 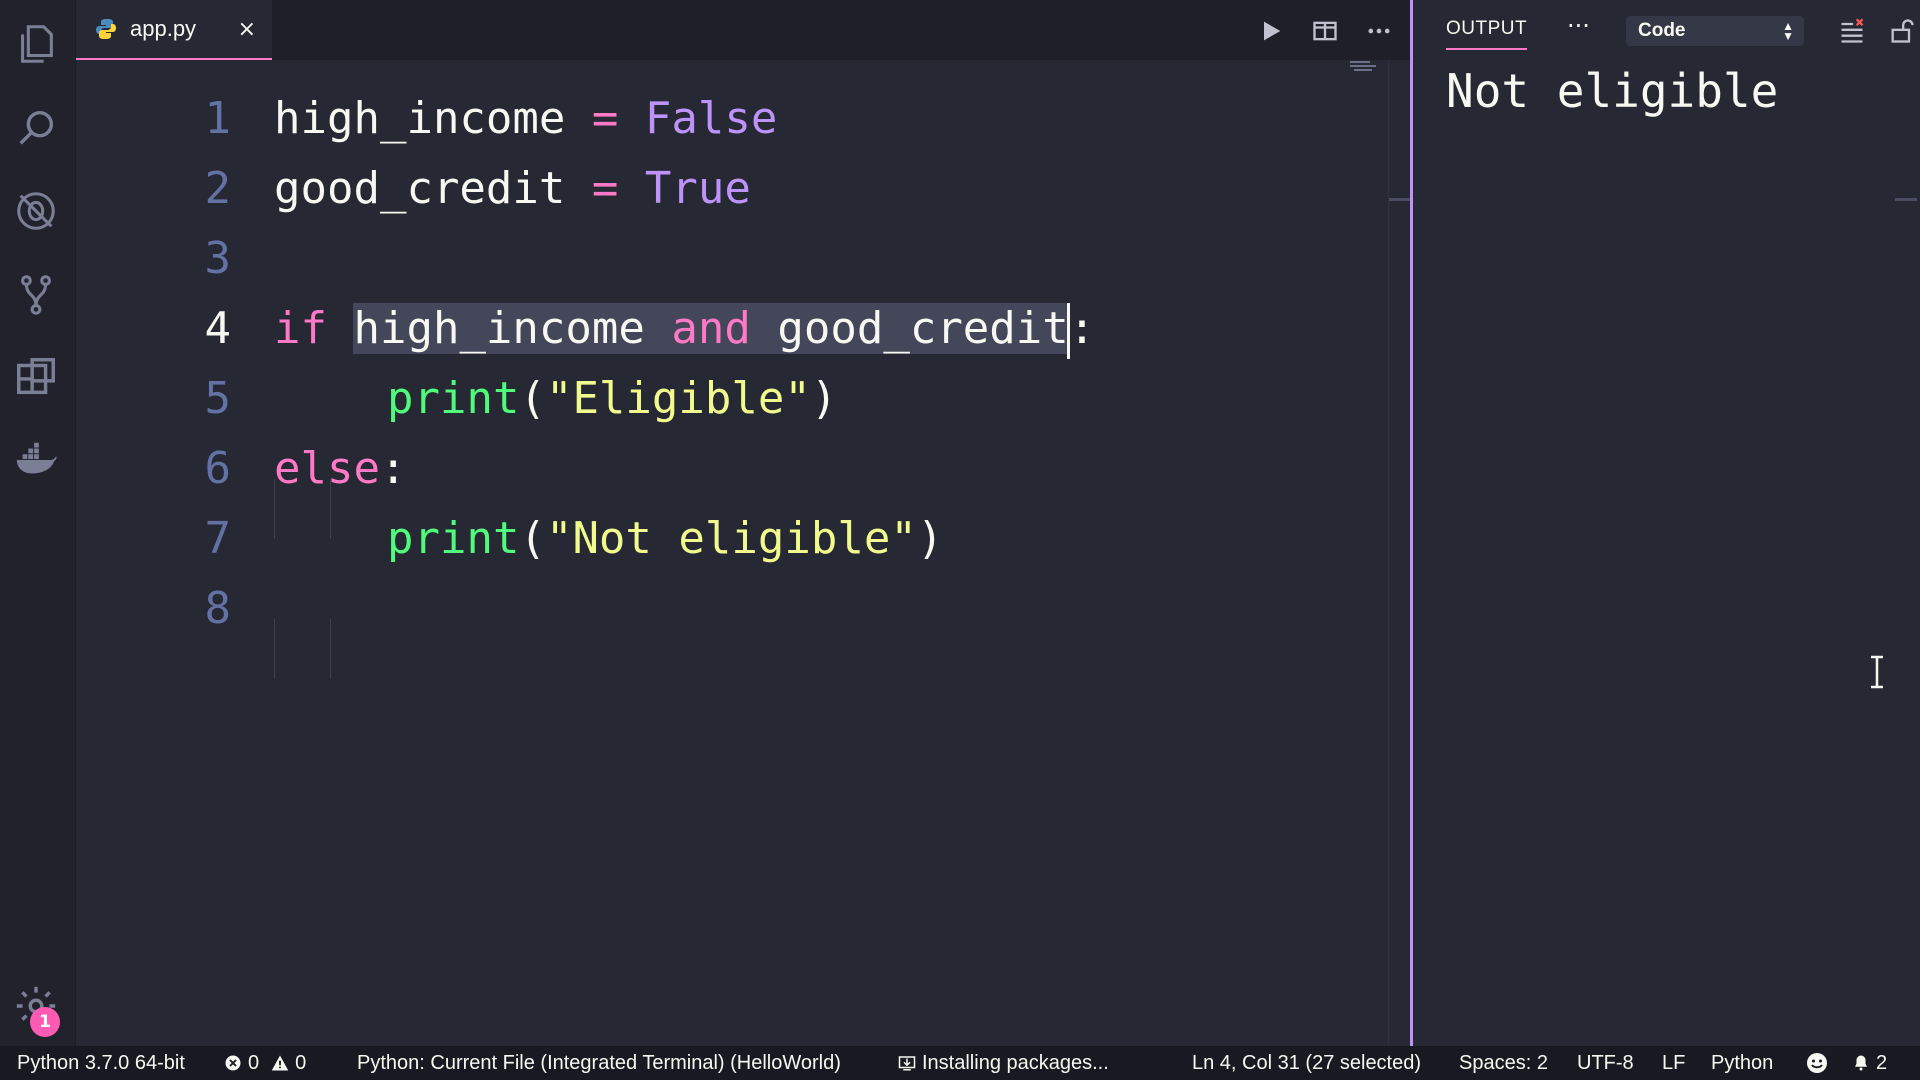 I want to click on docker-icon, so click(x=36, y=460).